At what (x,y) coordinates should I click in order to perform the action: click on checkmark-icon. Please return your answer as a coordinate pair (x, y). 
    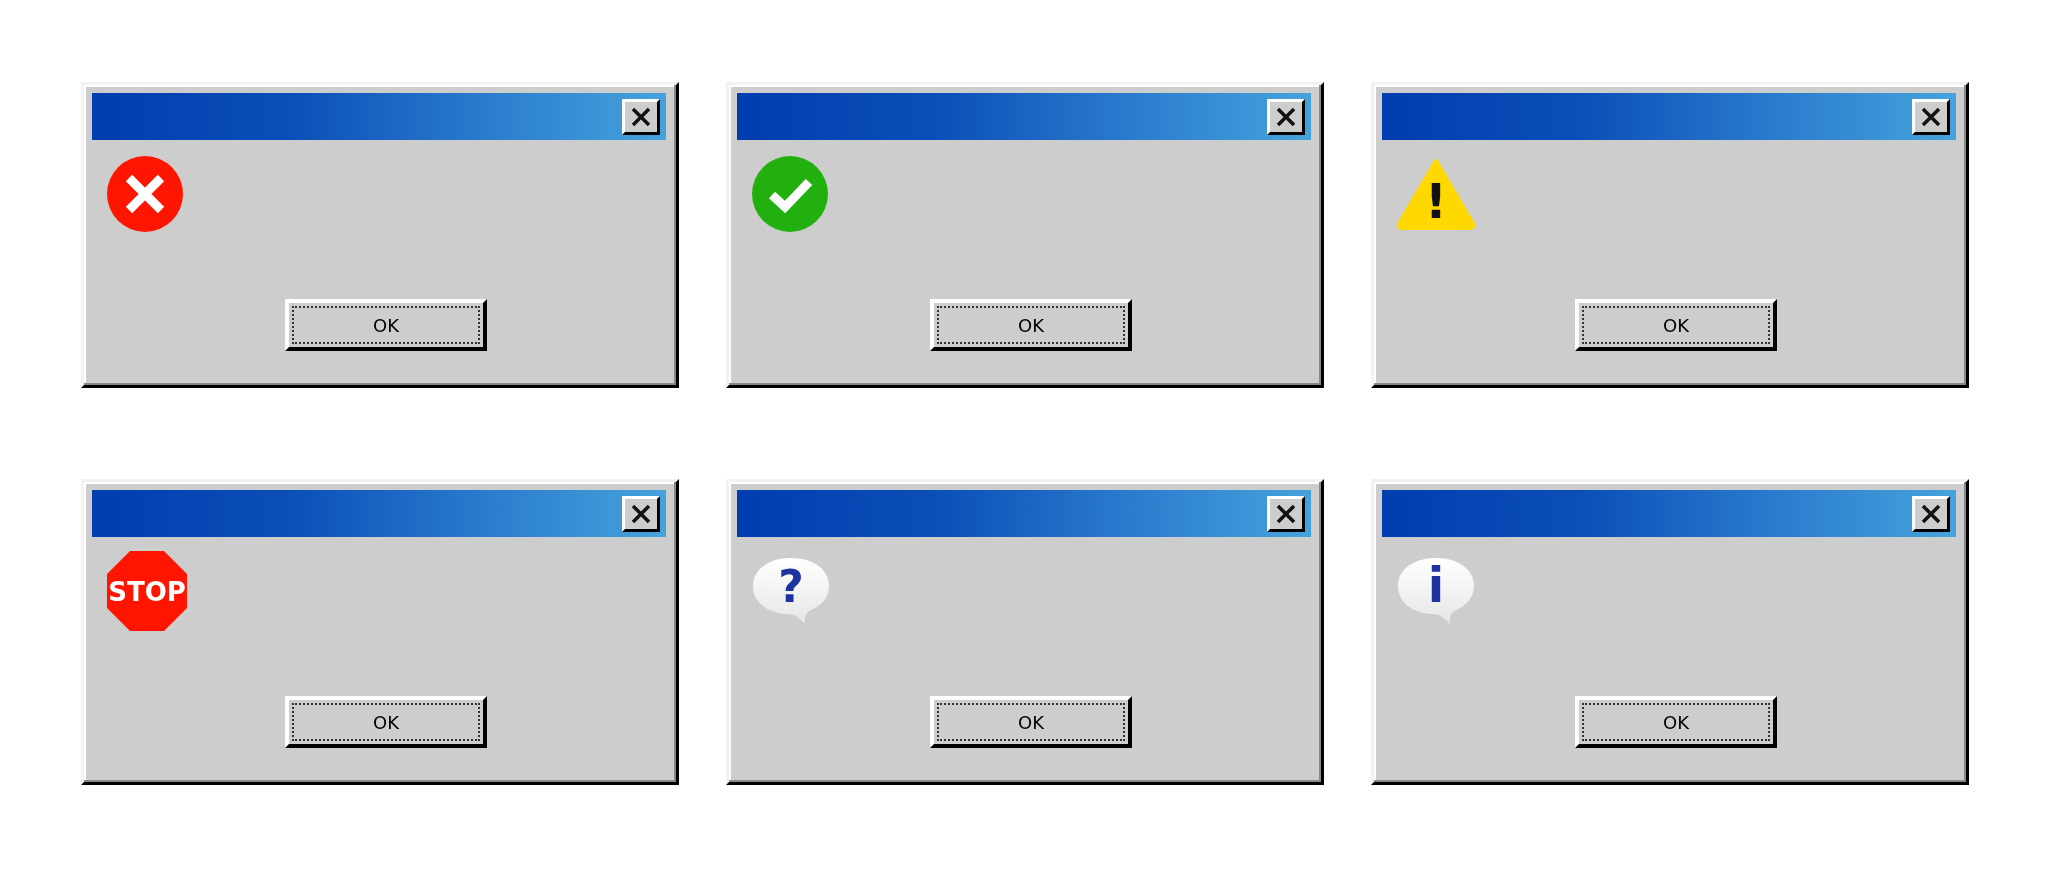
    Looking at the image, I should click on (790, 194).